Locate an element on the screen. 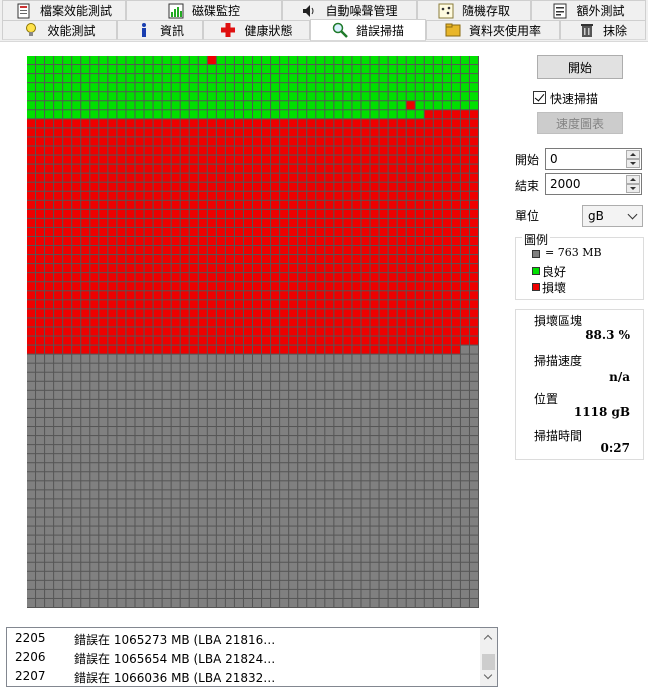 The height and width of the screenshot is (699, 648). tab-erase: 抹除 is located at coordinates (603, 30).